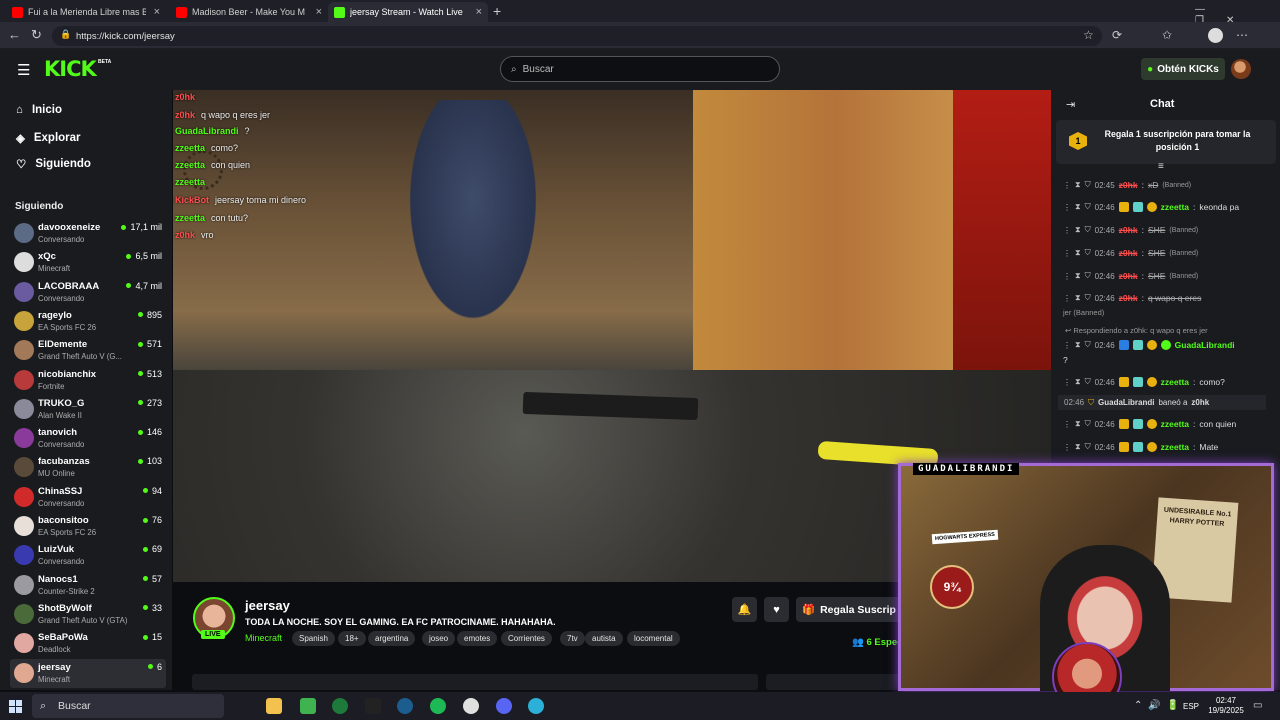 The height and width of the screenshot is (720, 1280). I want to click on new-tab-icon: +, so click(497, 11).